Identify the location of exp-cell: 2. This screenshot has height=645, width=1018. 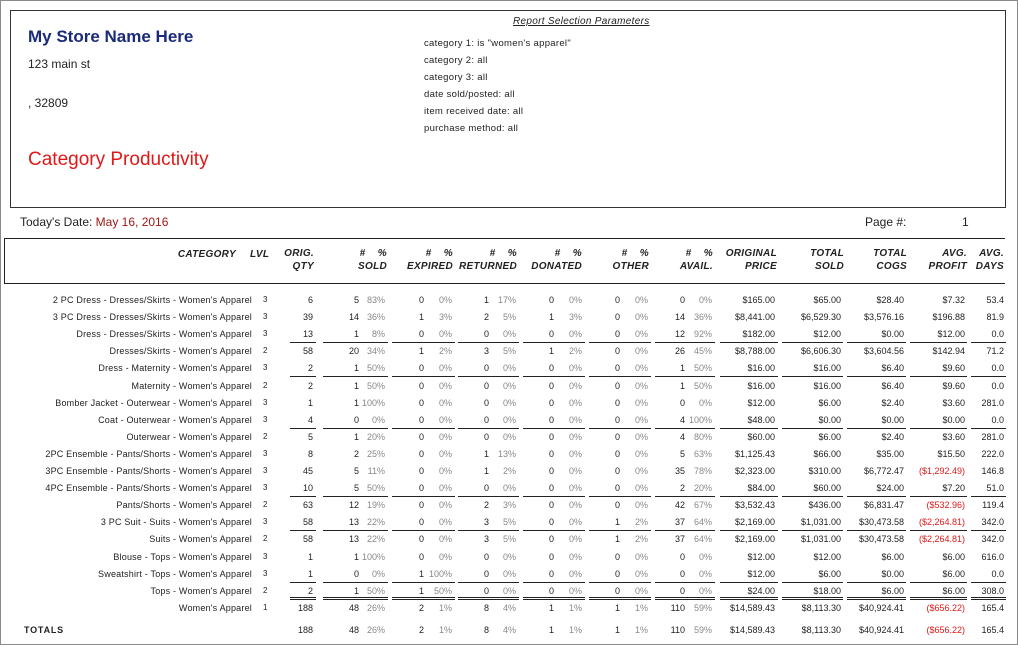
(421, 630).